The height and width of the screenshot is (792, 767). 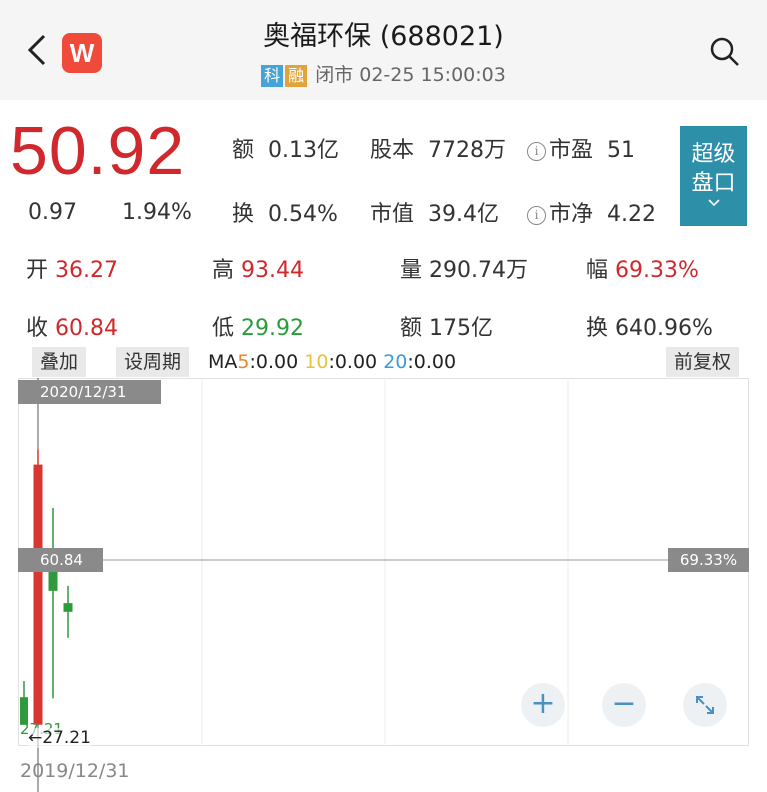 What do you see at coordinates (59, 738) in the screenshot?
I see `low-arrow-label: ←27.21` at bounding box center [59, 738].